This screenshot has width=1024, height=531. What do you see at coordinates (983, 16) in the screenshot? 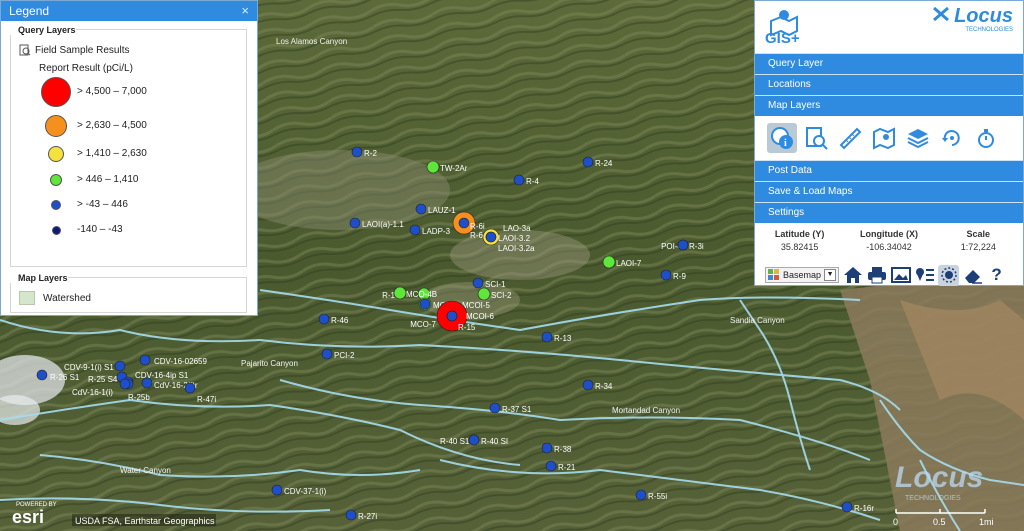
I see `locus-logo: Locus` at bounding box center [983, 16].